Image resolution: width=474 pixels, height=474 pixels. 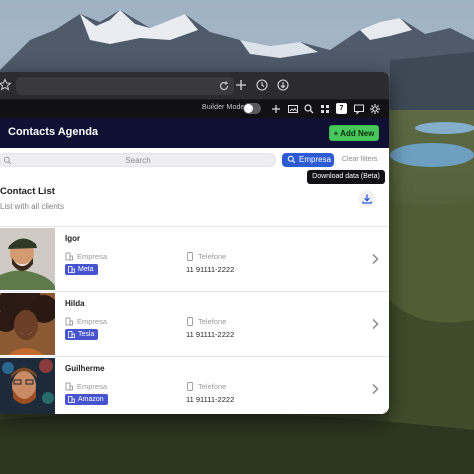 What do you see at coordinates (91, 399) in the screenshot?
I see `company-name: Amazon` at bounding box center [91, 399].